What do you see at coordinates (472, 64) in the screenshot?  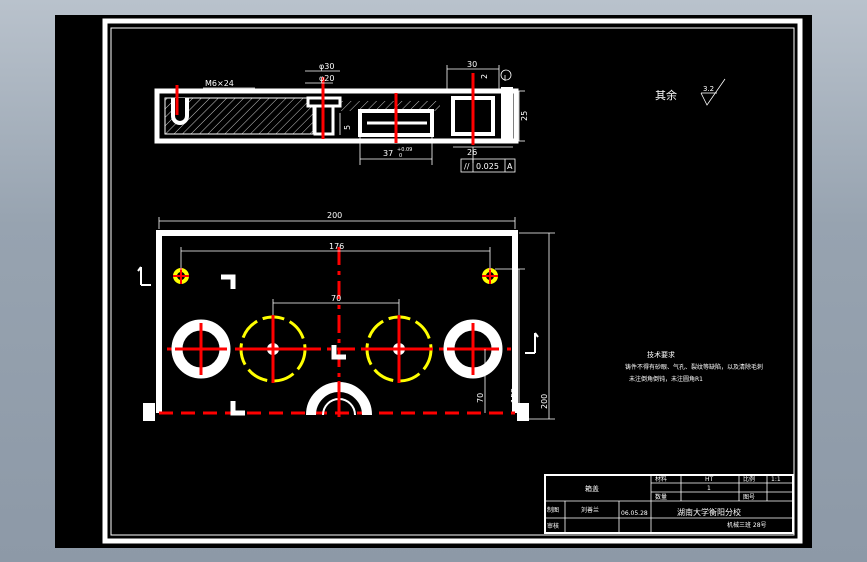 I see `dim-30-label: 30` at bounding box center [472, 64].